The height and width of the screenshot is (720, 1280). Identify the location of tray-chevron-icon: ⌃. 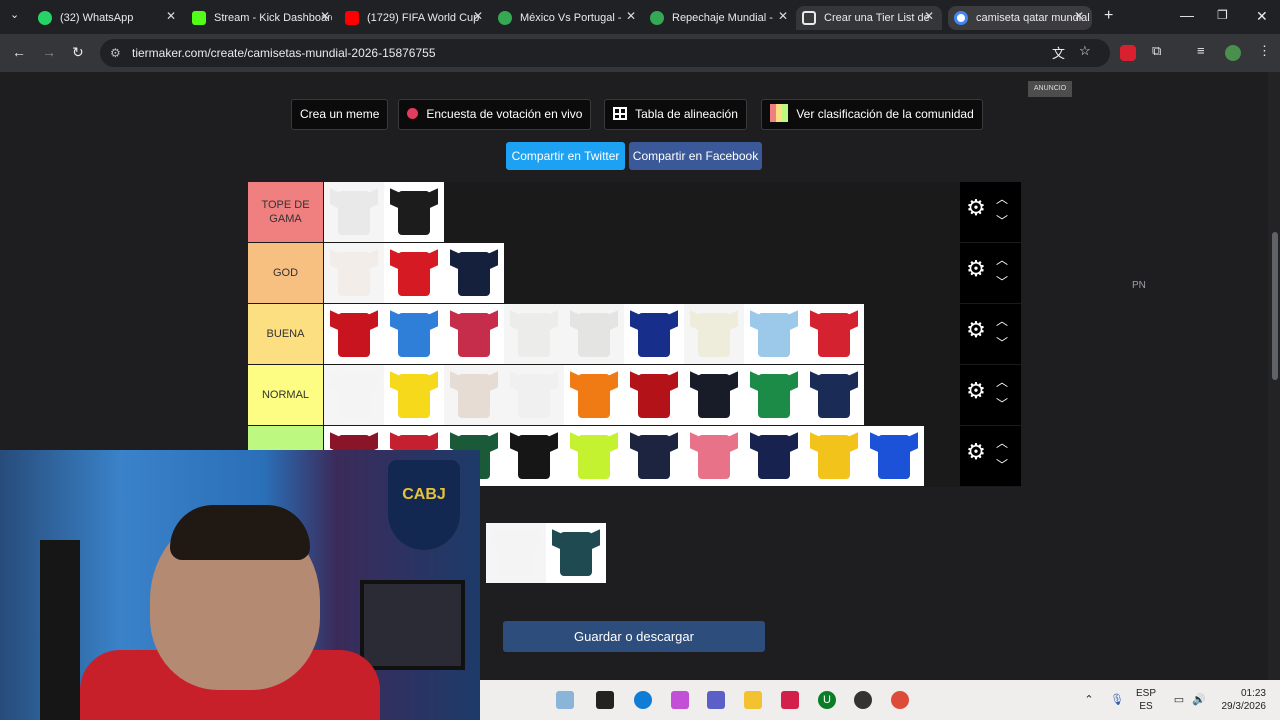
(1089, 700).